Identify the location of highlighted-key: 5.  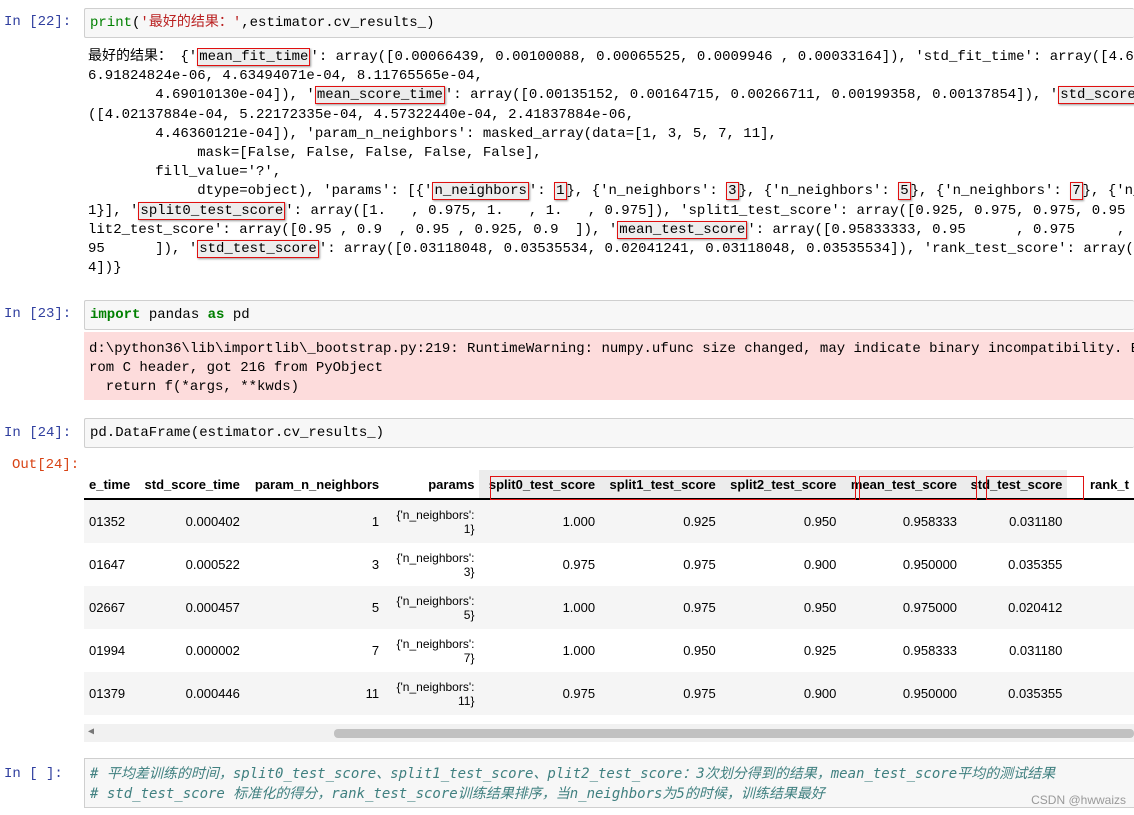
(904, 191).